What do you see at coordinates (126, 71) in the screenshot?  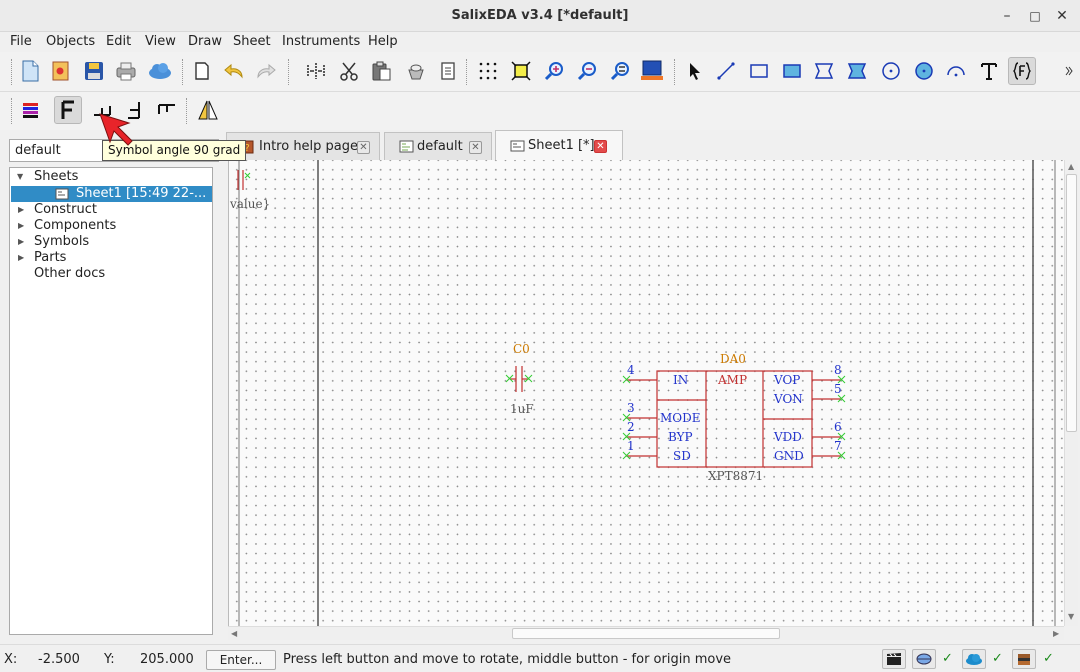 I see `print-icon` at bounding box center [126, 71].